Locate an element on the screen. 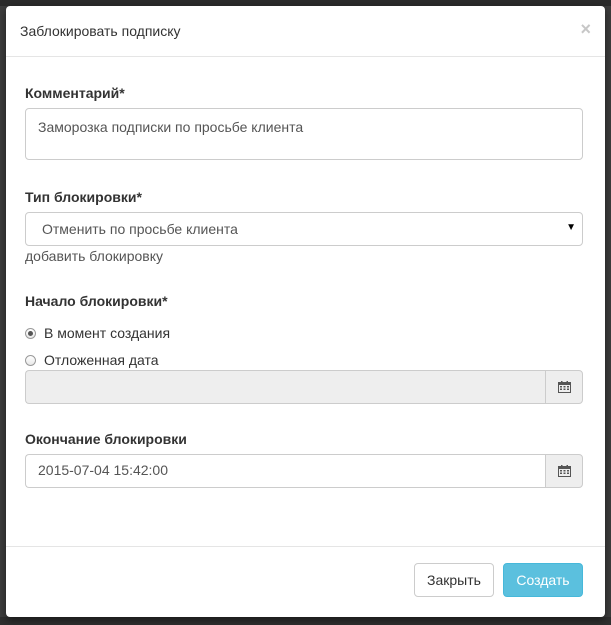 The height and width of the screenshot is (625, 611). radio-button is located at coordinates (30, 360).